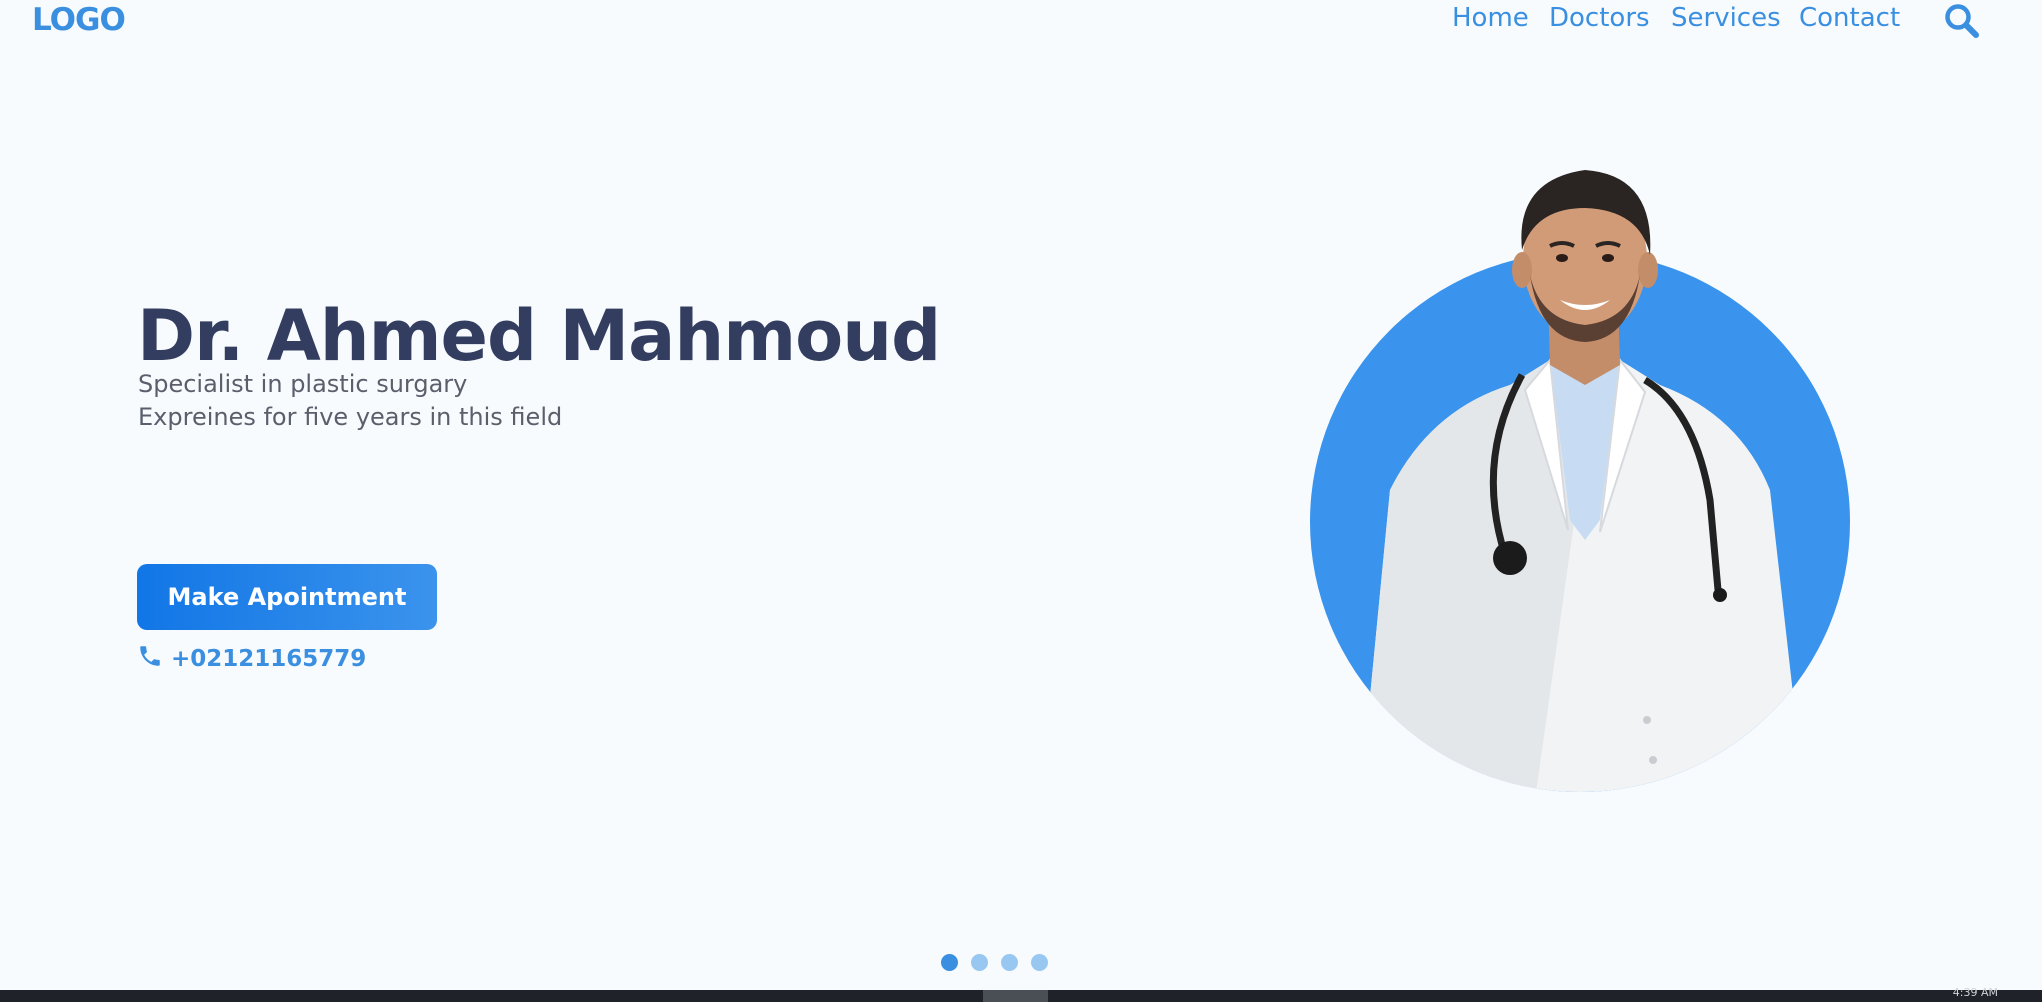 The width and height of the screenshot is (2042, 1002). I want to click on taskbar-clock: 4:39 AM, so click(1975, 992).